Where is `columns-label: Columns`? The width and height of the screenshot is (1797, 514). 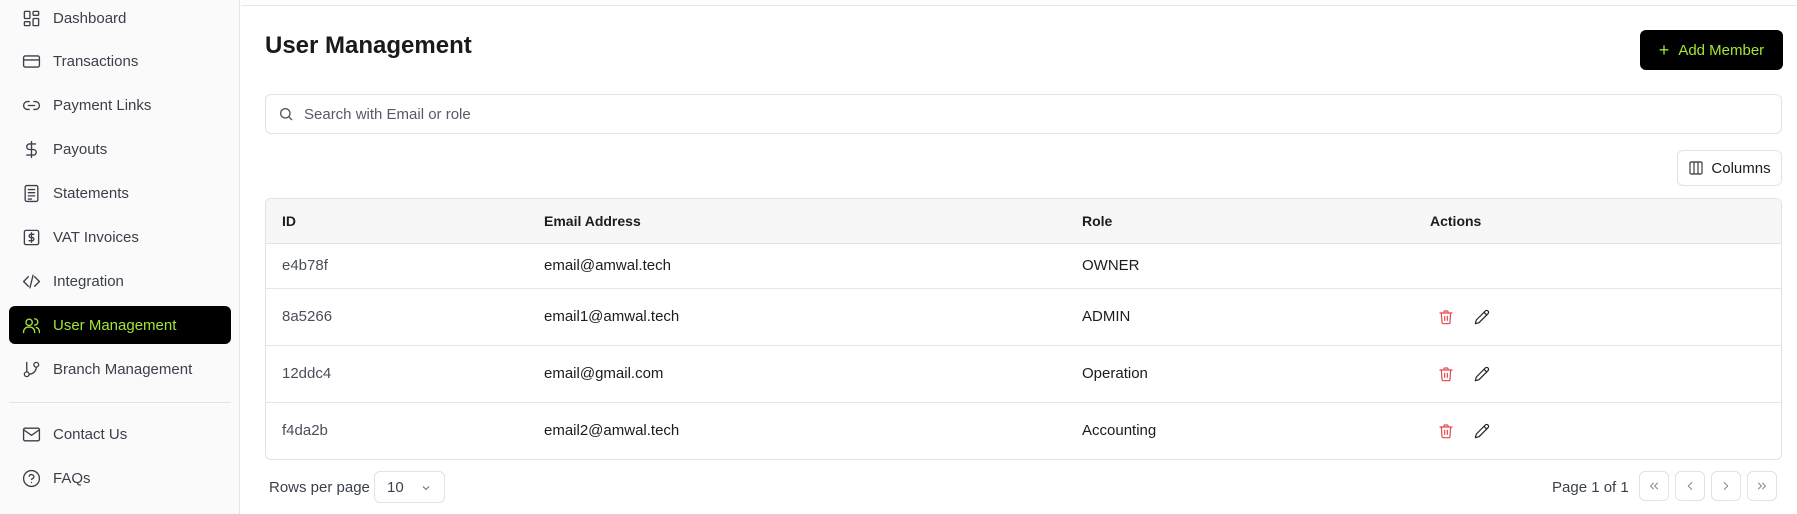
columns-label: Columns is located at coordinates (1741, 168).